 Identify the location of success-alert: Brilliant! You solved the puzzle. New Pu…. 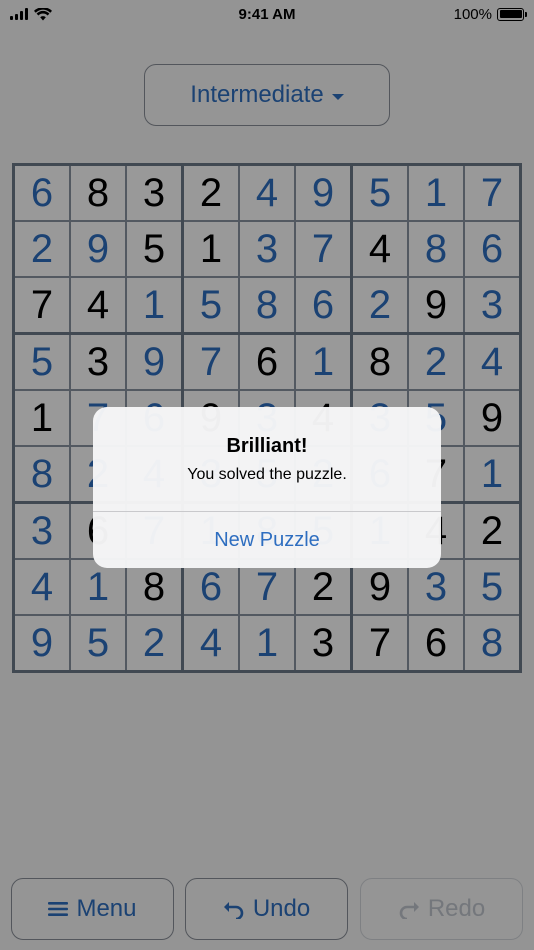
(267, 487).